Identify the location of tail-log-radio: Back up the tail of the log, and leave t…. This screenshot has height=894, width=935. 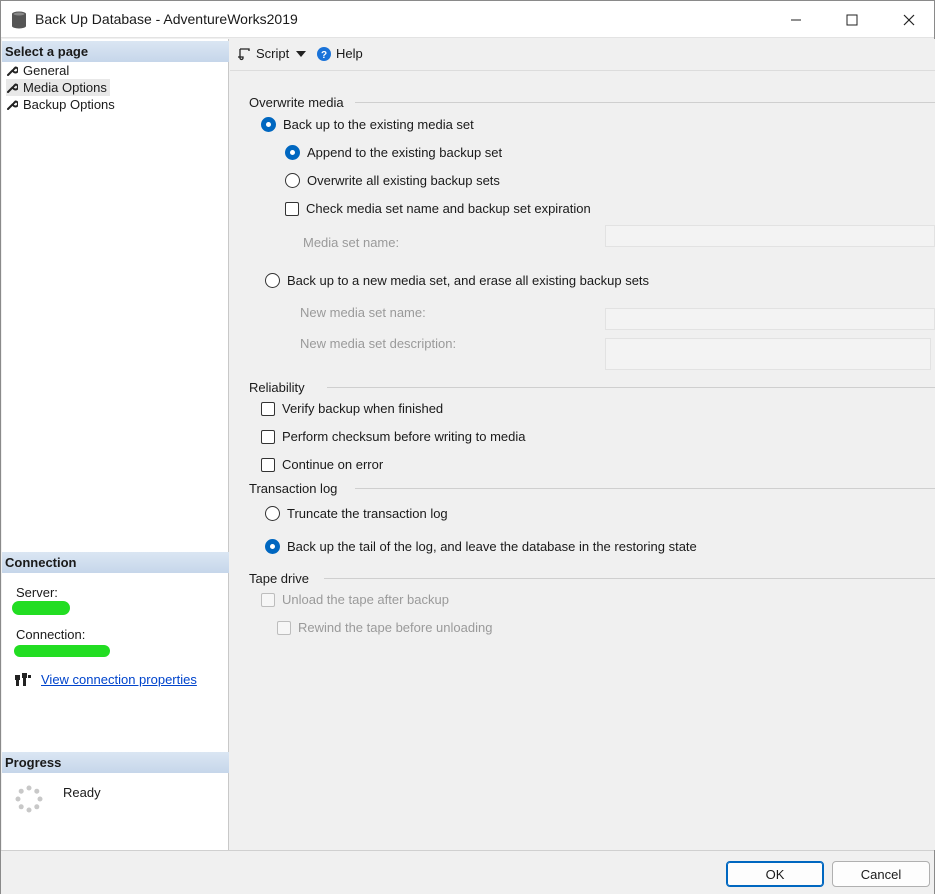
(481, 546).